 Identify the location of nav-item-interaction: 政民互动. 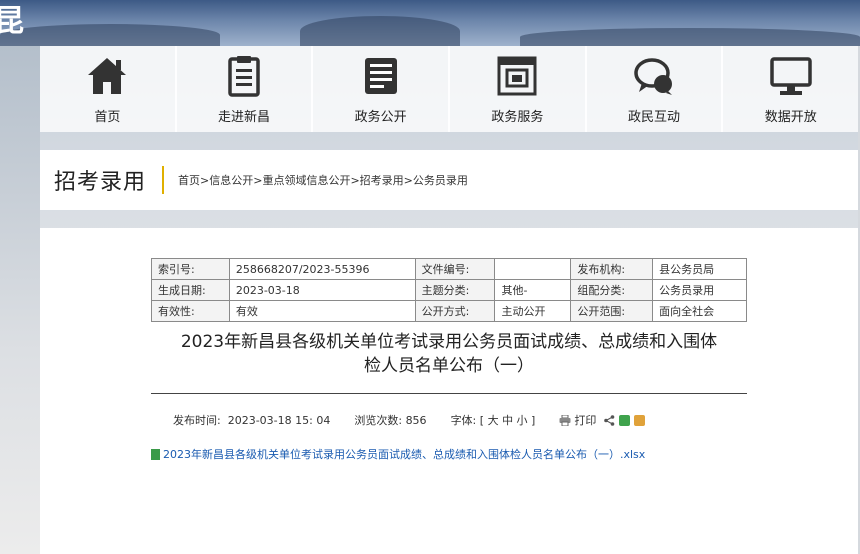
(655, 89).